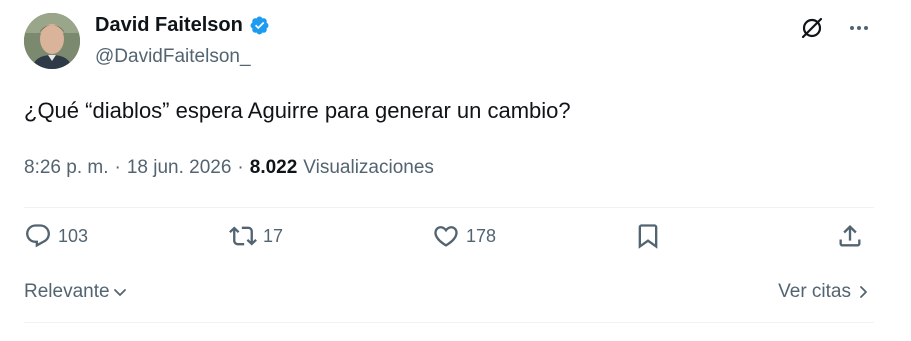 The image size is (911, 341). Describe the element at coordinates (368, 168) in the screenshot. I see `views-label: Visualizaciones` at that location.